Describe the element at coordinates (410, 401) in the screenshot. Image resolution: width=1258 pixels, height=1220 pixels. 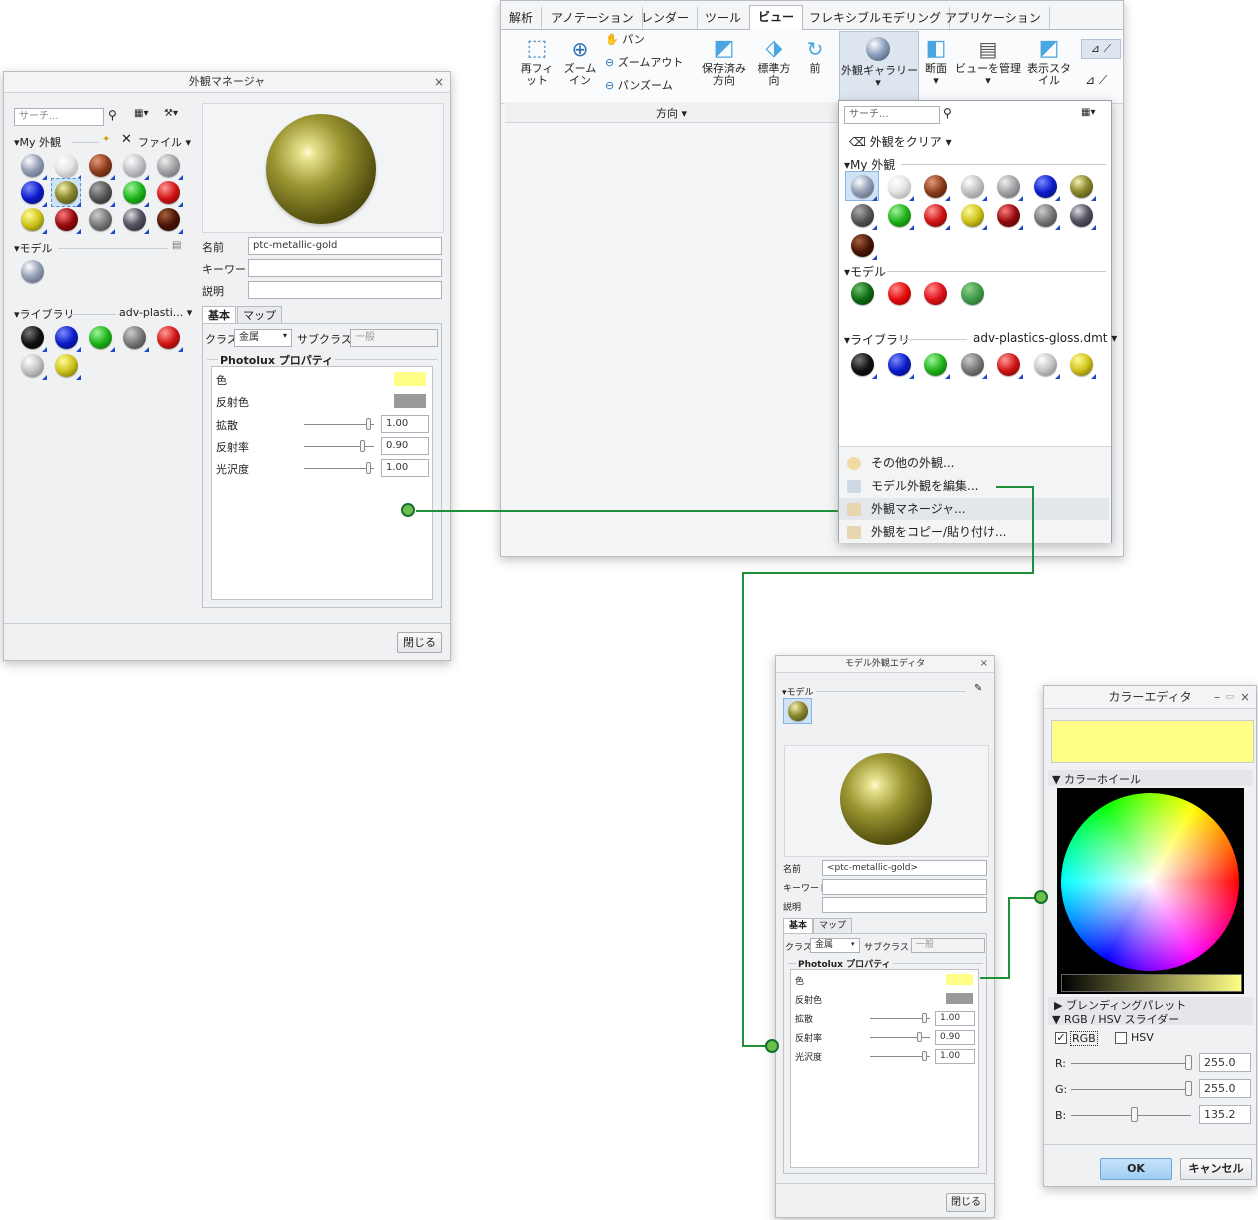
I see `reflect-color-swatch` at that location.